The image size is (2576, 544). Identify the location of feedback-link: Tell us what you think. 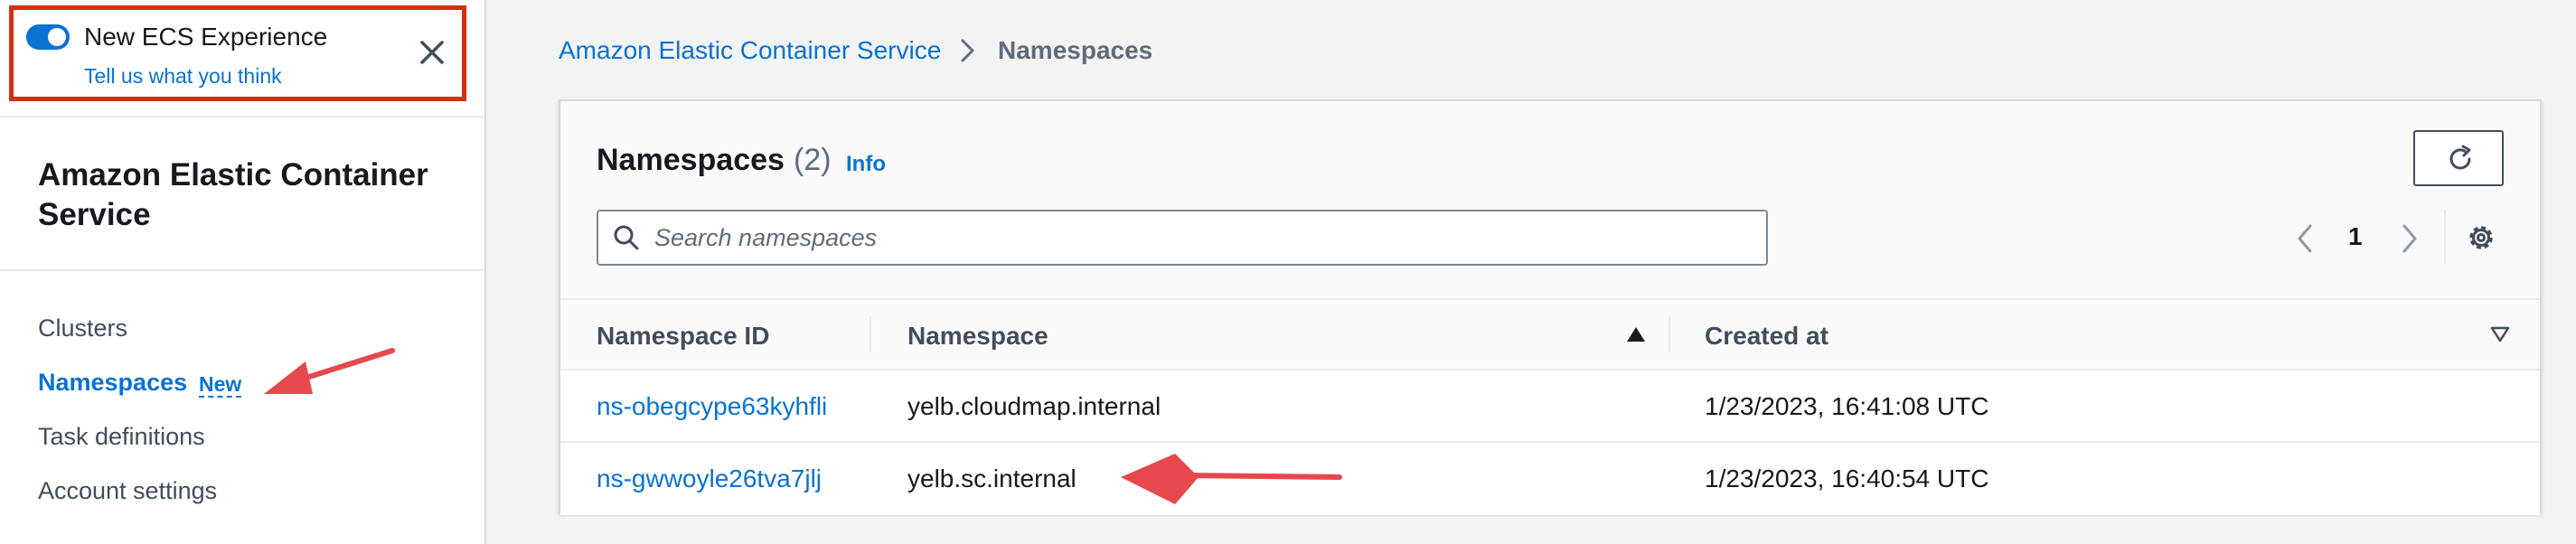
(183, 76).